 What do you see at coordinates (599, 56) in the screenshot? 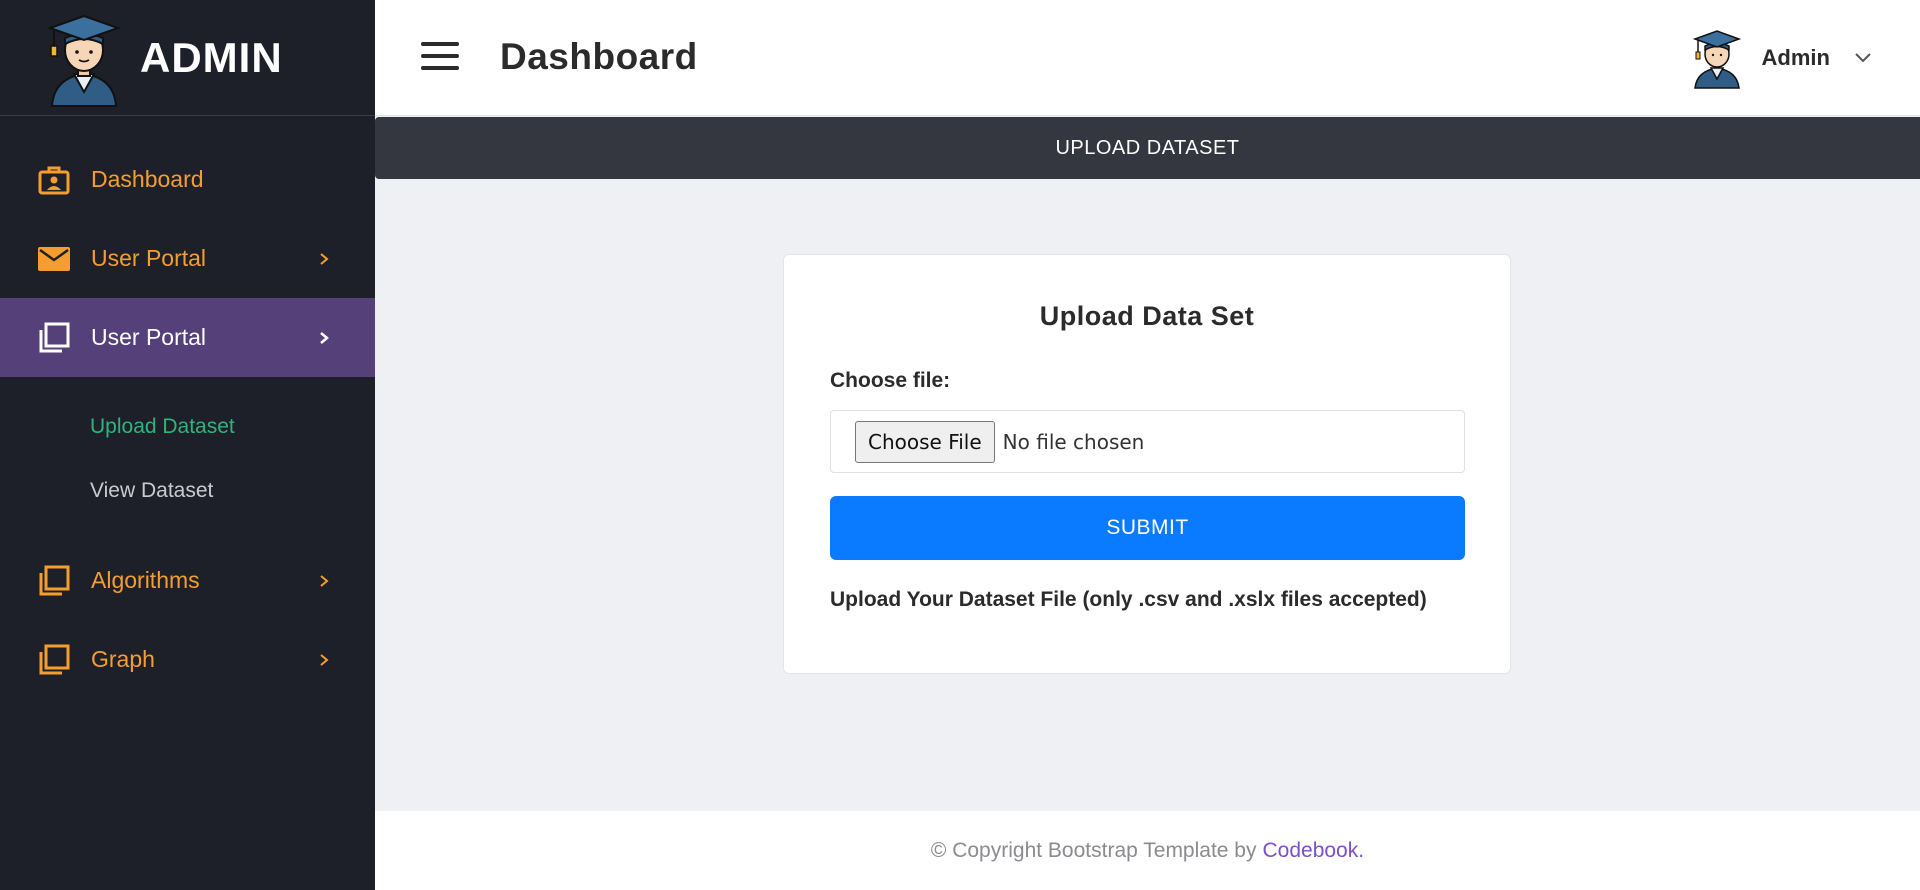
I see `page-title: Dashboard` at bounding box center [599, 56].